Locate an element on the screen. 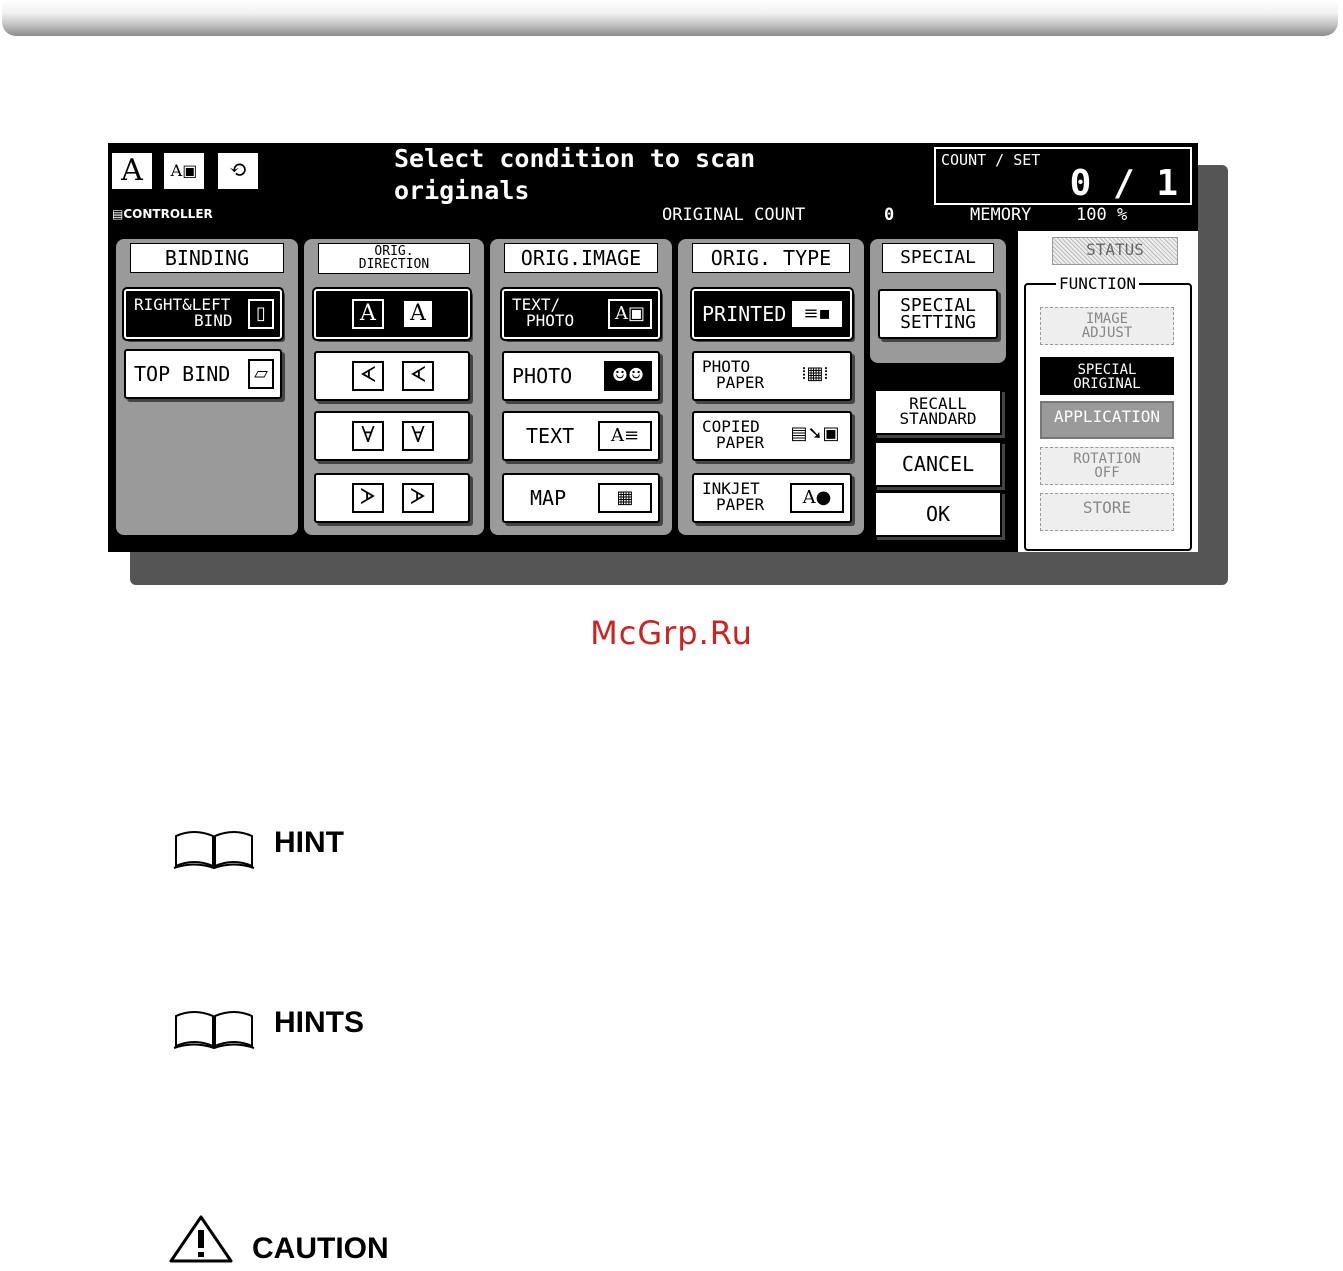 Image resolution: width=1343 pixels, height=1271 pixels. cancel-button: CANCEL is located at coordinates (938, 464).